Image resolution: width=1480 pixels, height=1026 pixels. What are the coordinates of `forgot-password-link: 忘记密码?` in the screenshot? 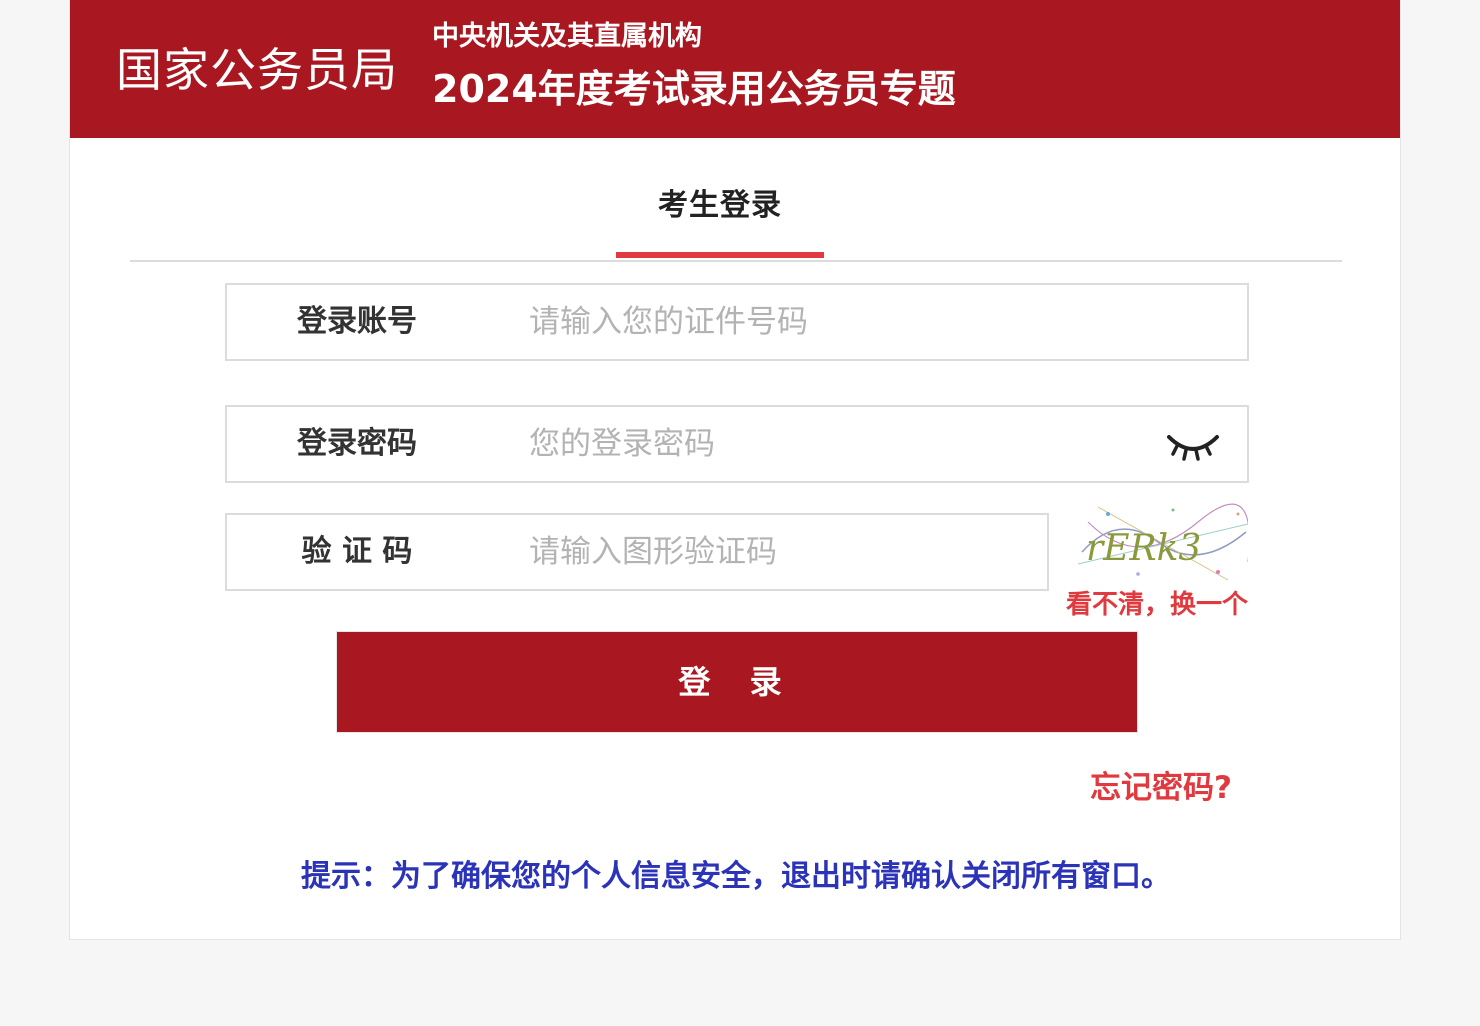 It's located at (1146, 788).